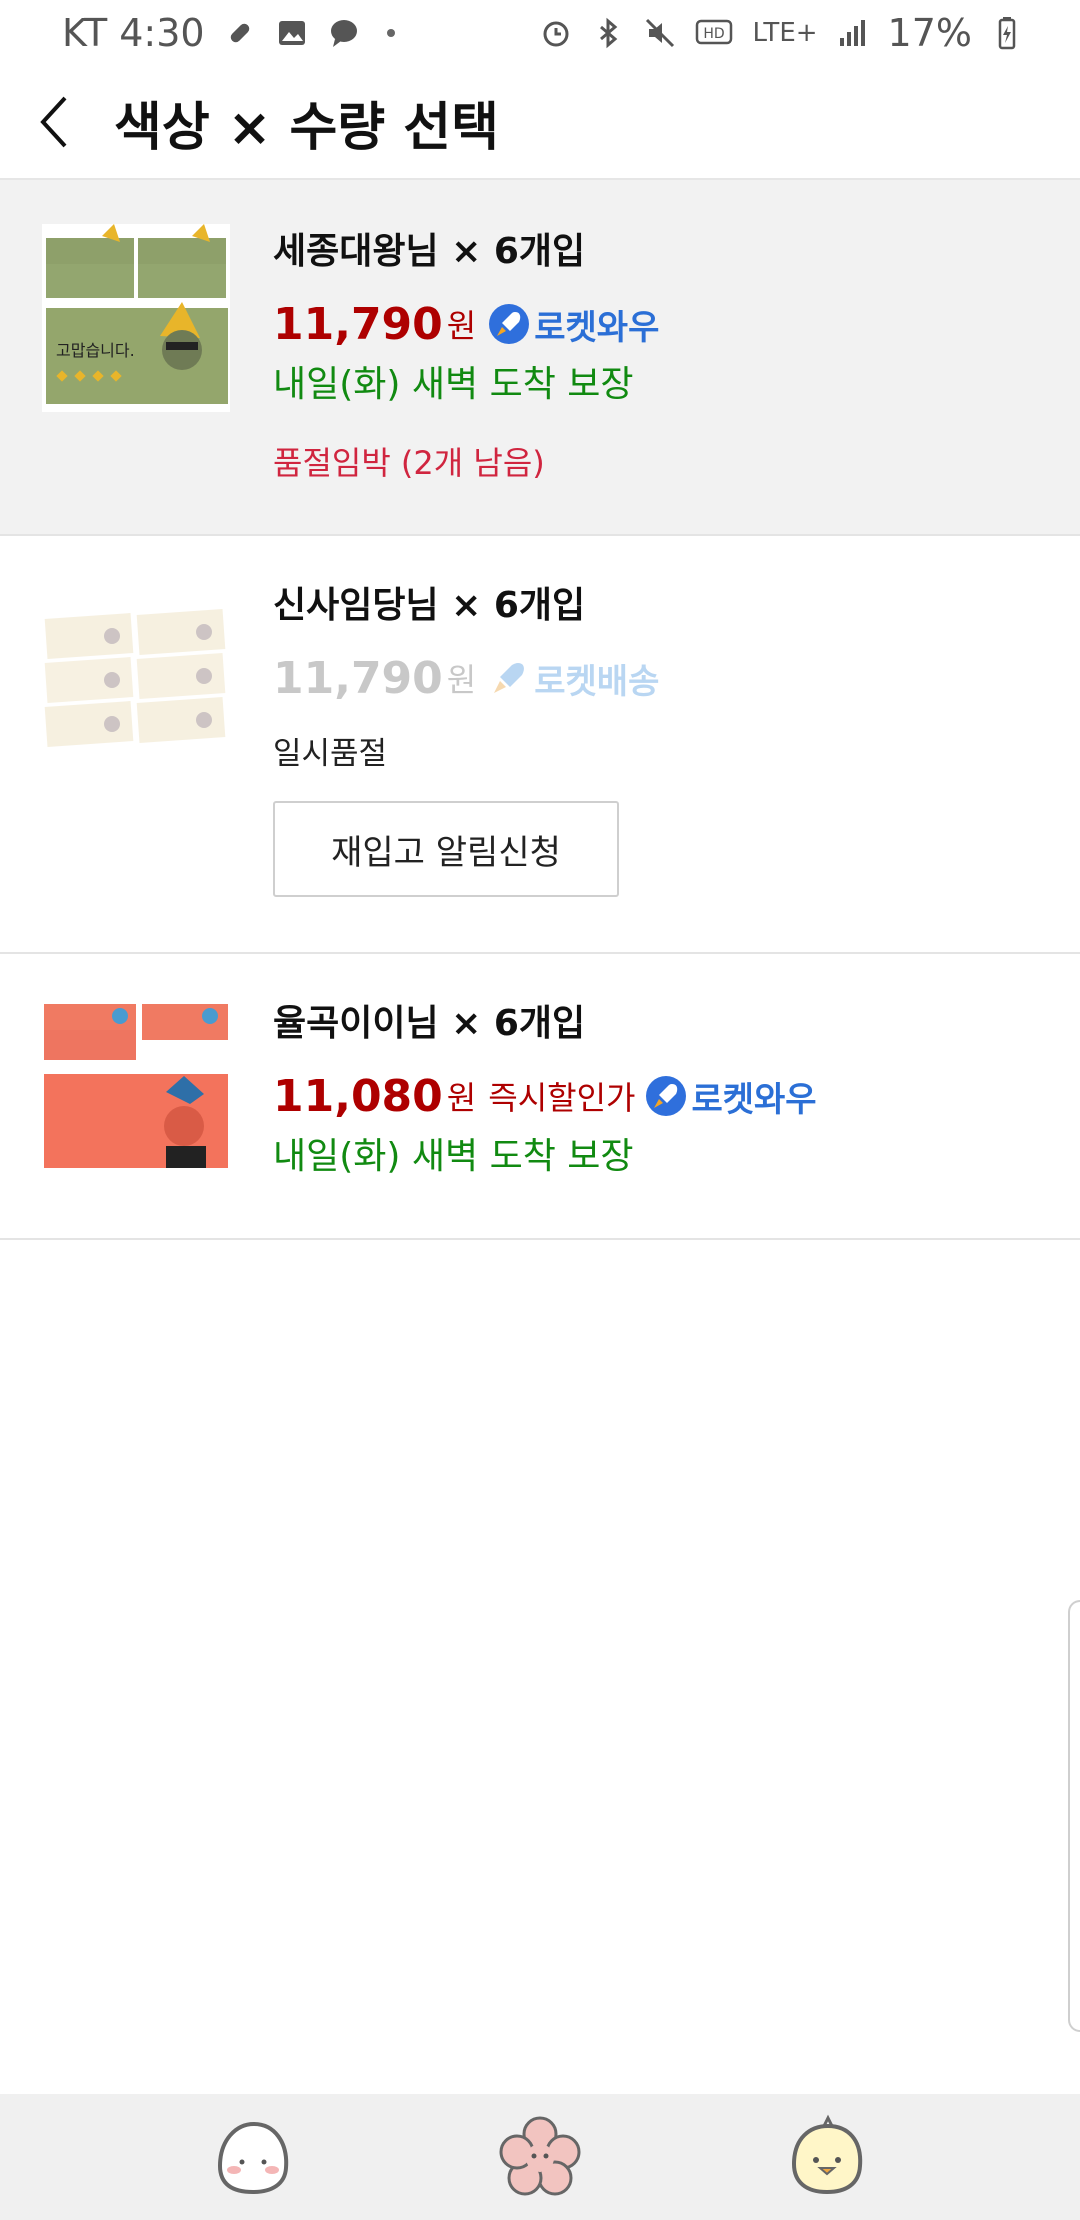 The width and height of the screenshot is (1080, 2220). Describe the element at coordinates (429, 1023) in the screenshot. I see `option-name: 율곡이이님 × 6개입` at that location.